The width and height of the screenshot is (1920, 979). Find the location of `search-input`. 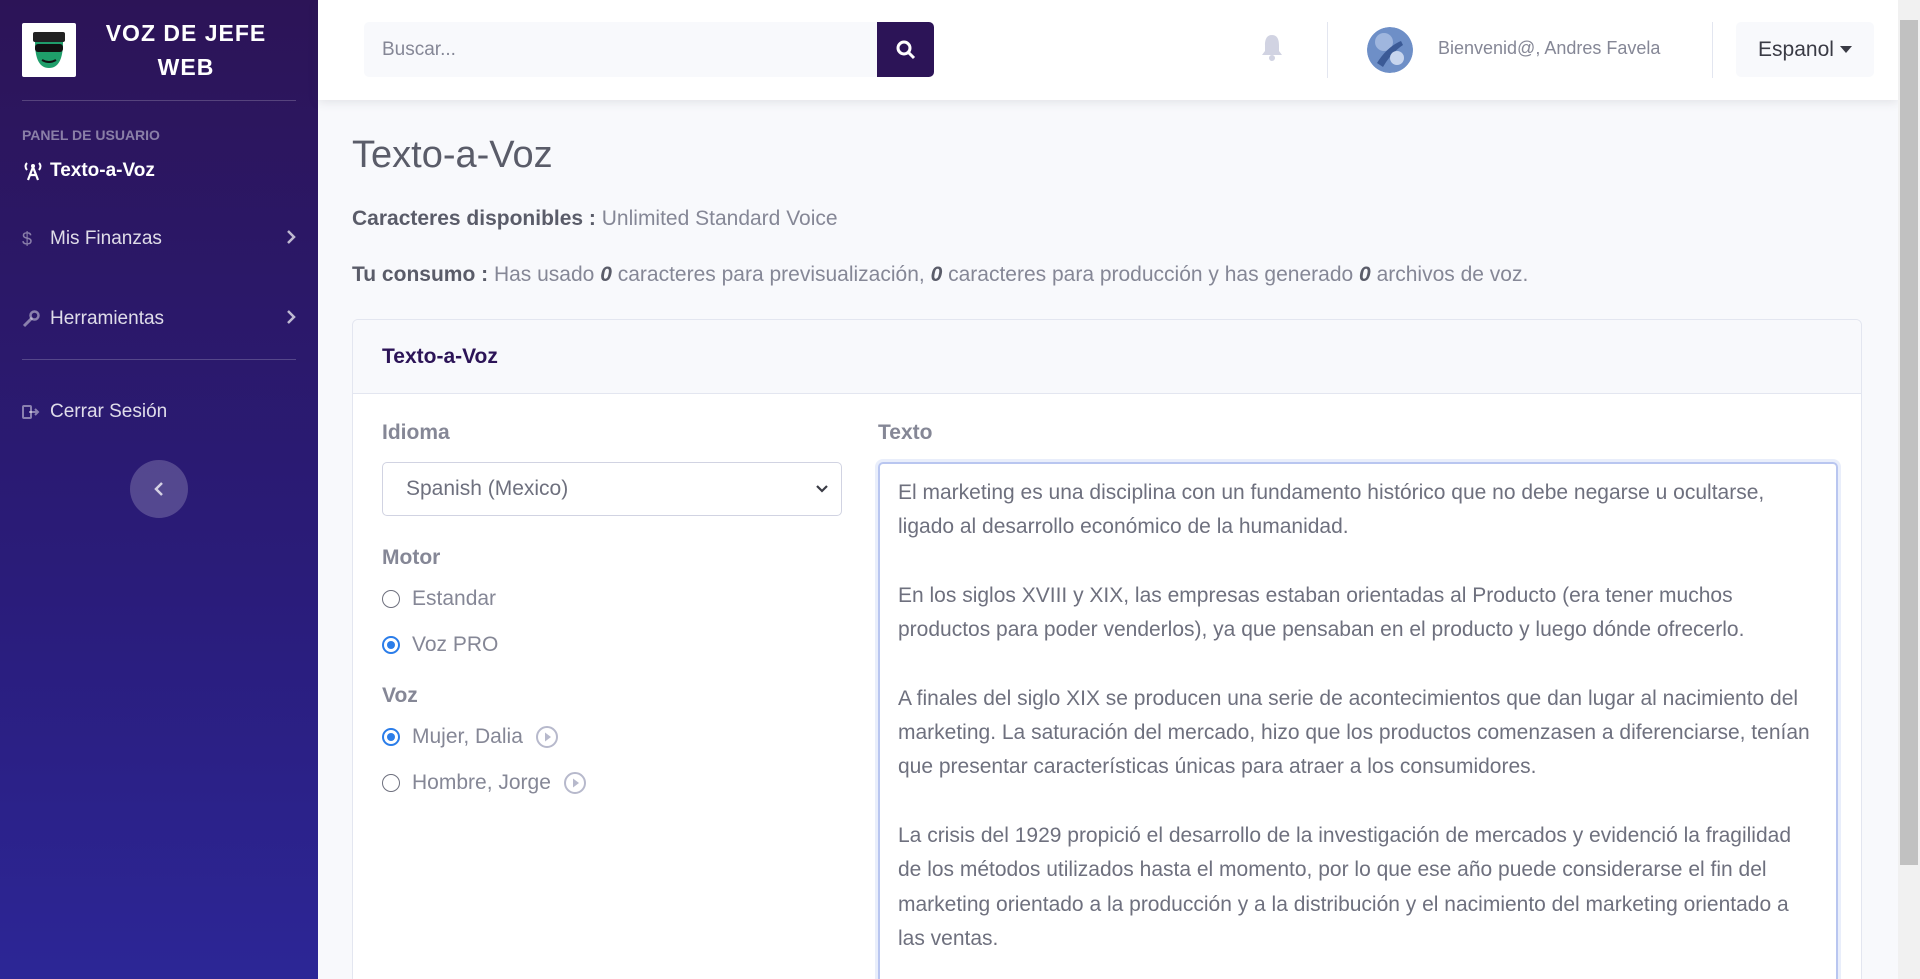

search-input is located at coordinates (620, 49).